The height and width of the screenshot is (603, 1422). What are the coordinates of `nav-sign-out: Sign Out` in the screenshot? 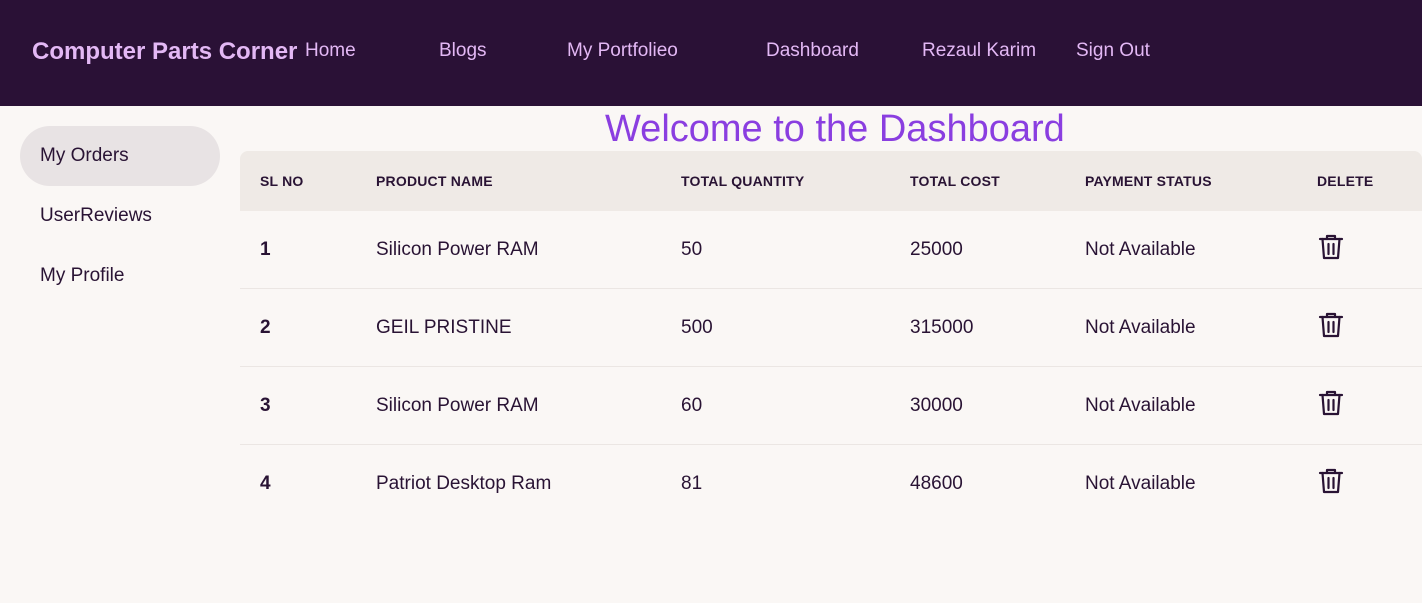 It's located at (1113, 51).